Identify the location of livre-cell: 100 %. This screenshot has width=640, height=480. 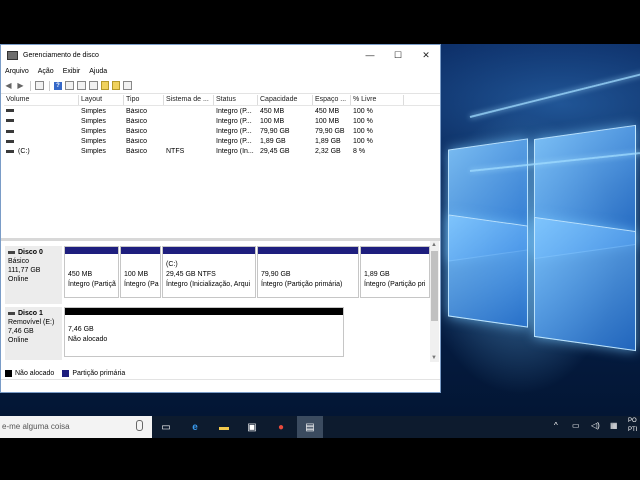
(363, 142).